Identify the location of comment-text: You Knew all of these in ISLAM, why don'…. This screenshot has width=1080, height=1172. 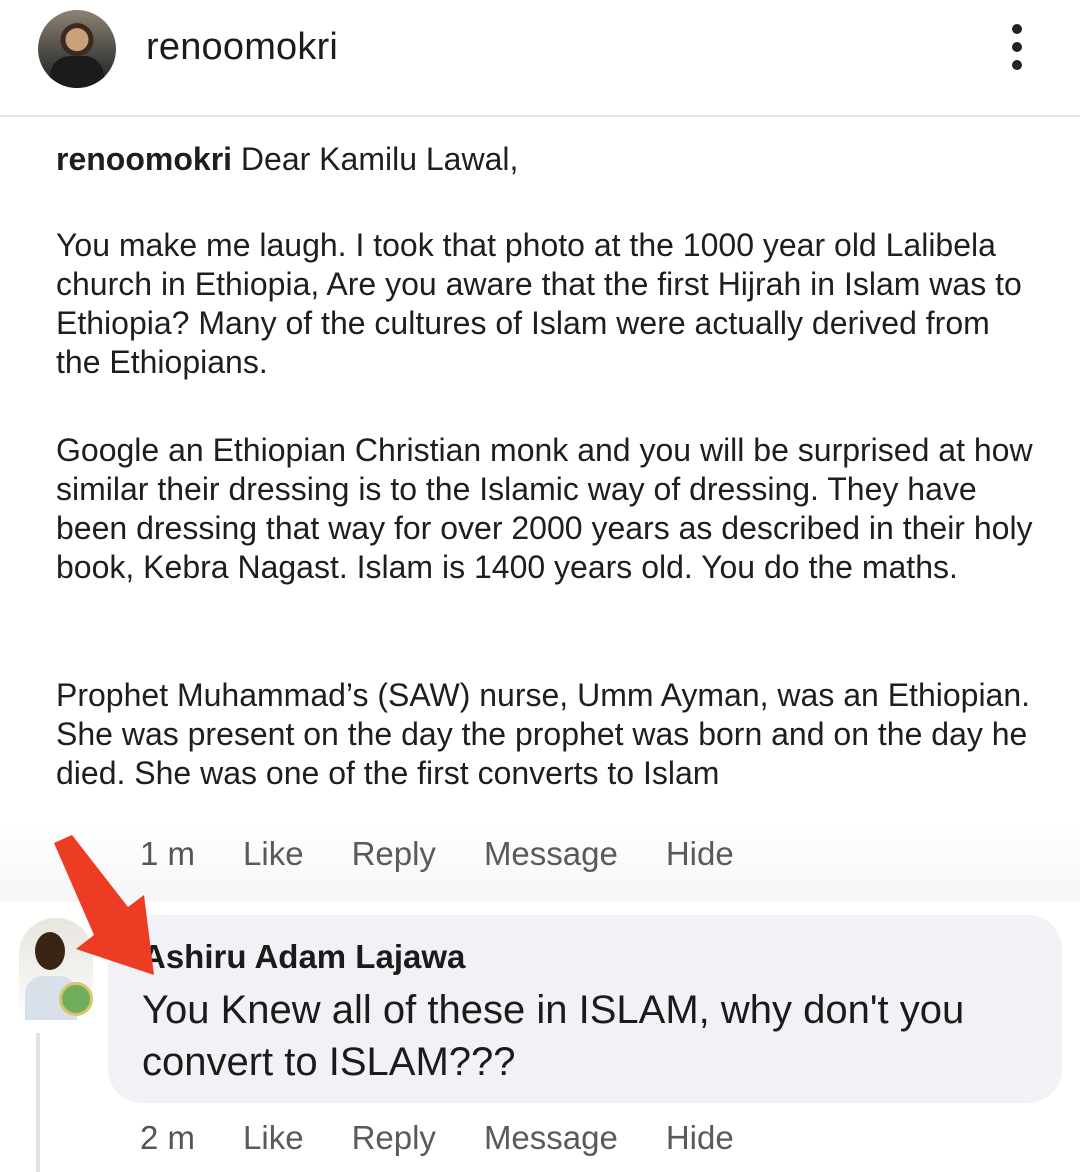
(553, 1036).